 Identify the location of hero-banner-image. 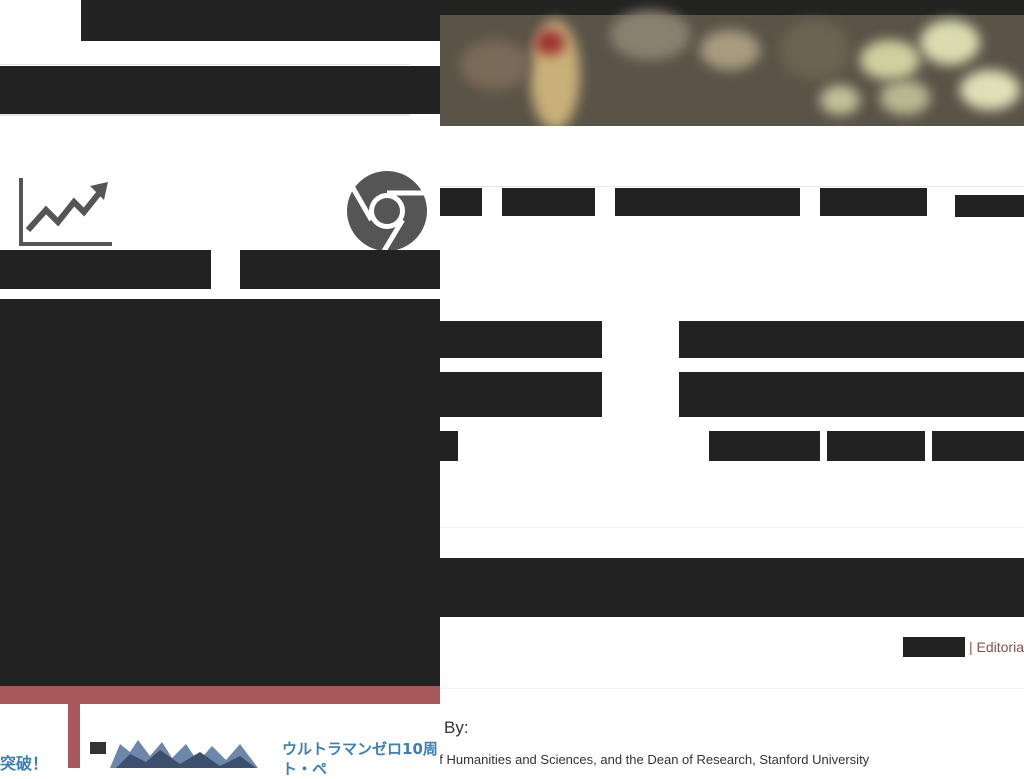
(732, 63).